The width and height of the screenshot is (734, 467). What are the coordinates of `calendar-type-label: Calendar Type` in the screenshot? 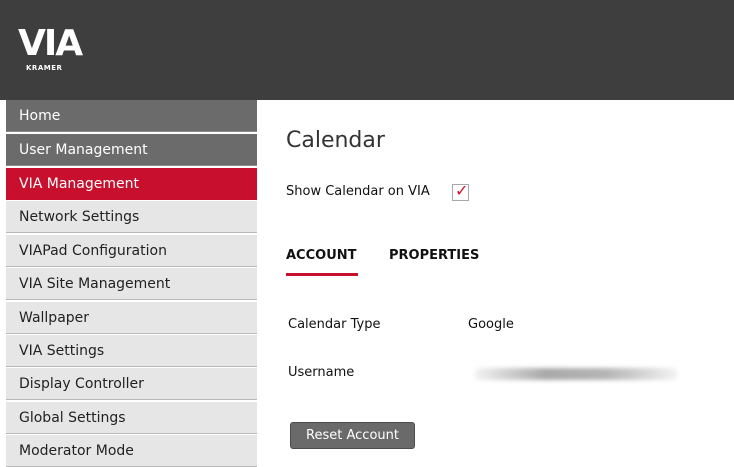 It's located at (334, 324).